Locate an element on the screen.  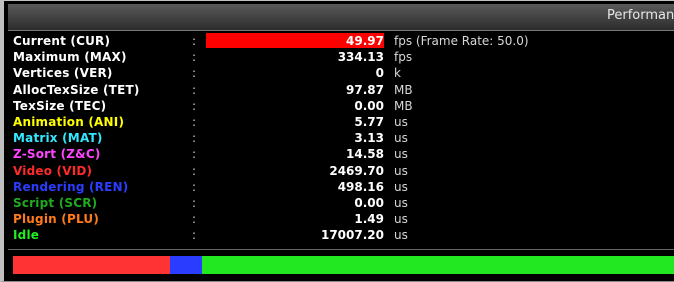
stat-row: Rendering (REN): 498.16 us is located at coordinates (341, 187).